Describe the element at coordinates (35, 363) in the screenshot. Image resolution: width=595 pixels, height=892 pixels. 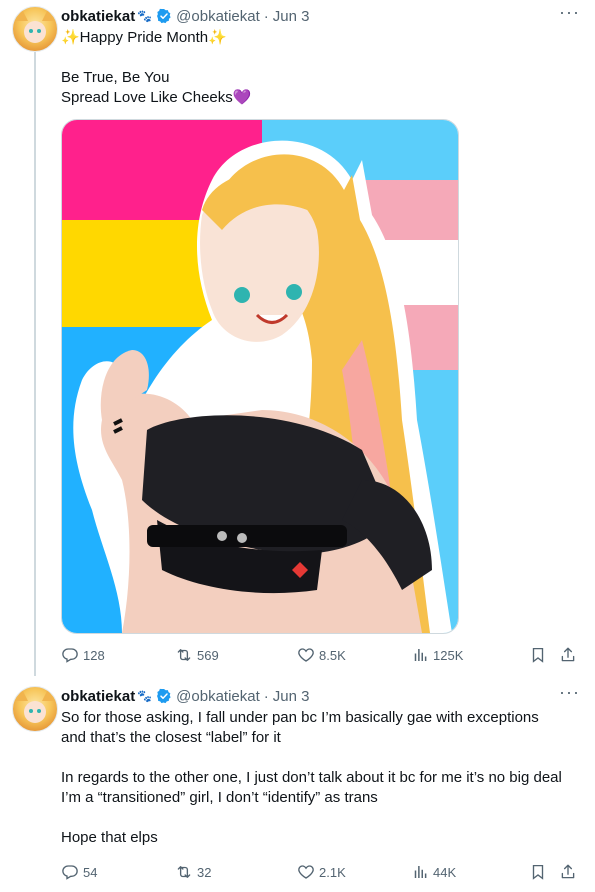
I see `thread-connector-line` at that location.